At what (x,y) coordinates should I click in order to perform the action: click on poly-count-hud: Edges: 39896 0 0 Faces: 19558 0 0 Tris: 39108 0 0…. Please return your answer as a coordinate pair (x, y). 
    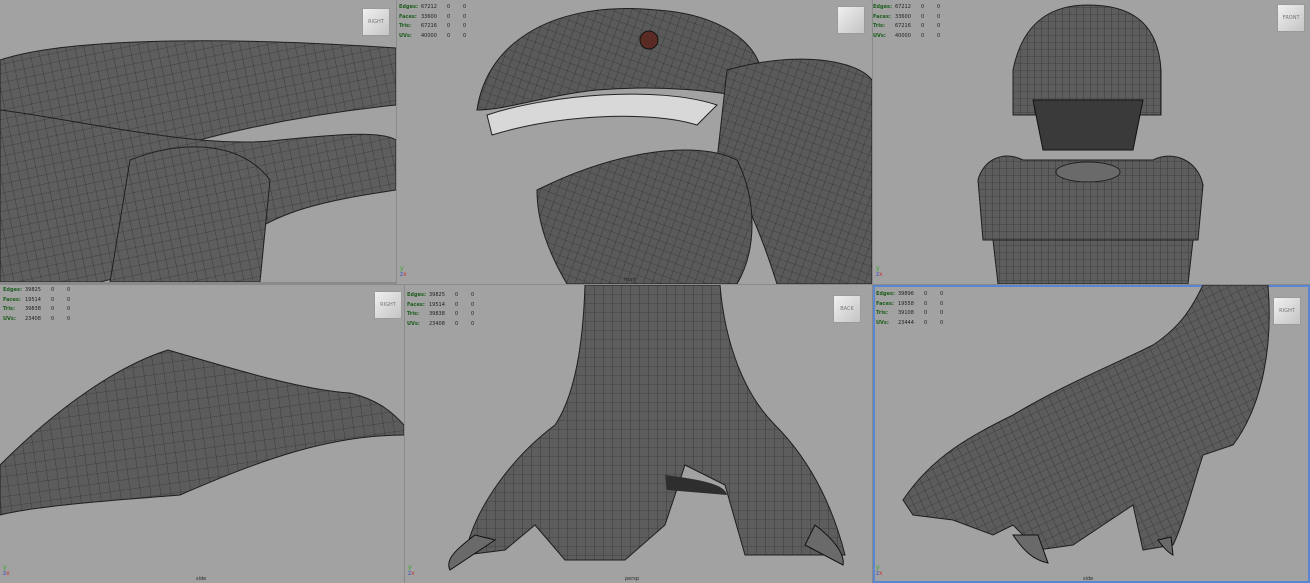
    Looking at the image, I should click on (910, 308).